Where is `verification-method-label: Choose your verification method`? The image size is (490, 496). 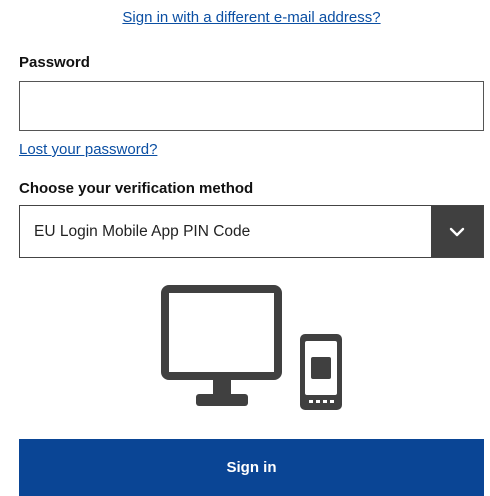
verification-method-label: Choose your verification method is located at coordinates (136, 188).